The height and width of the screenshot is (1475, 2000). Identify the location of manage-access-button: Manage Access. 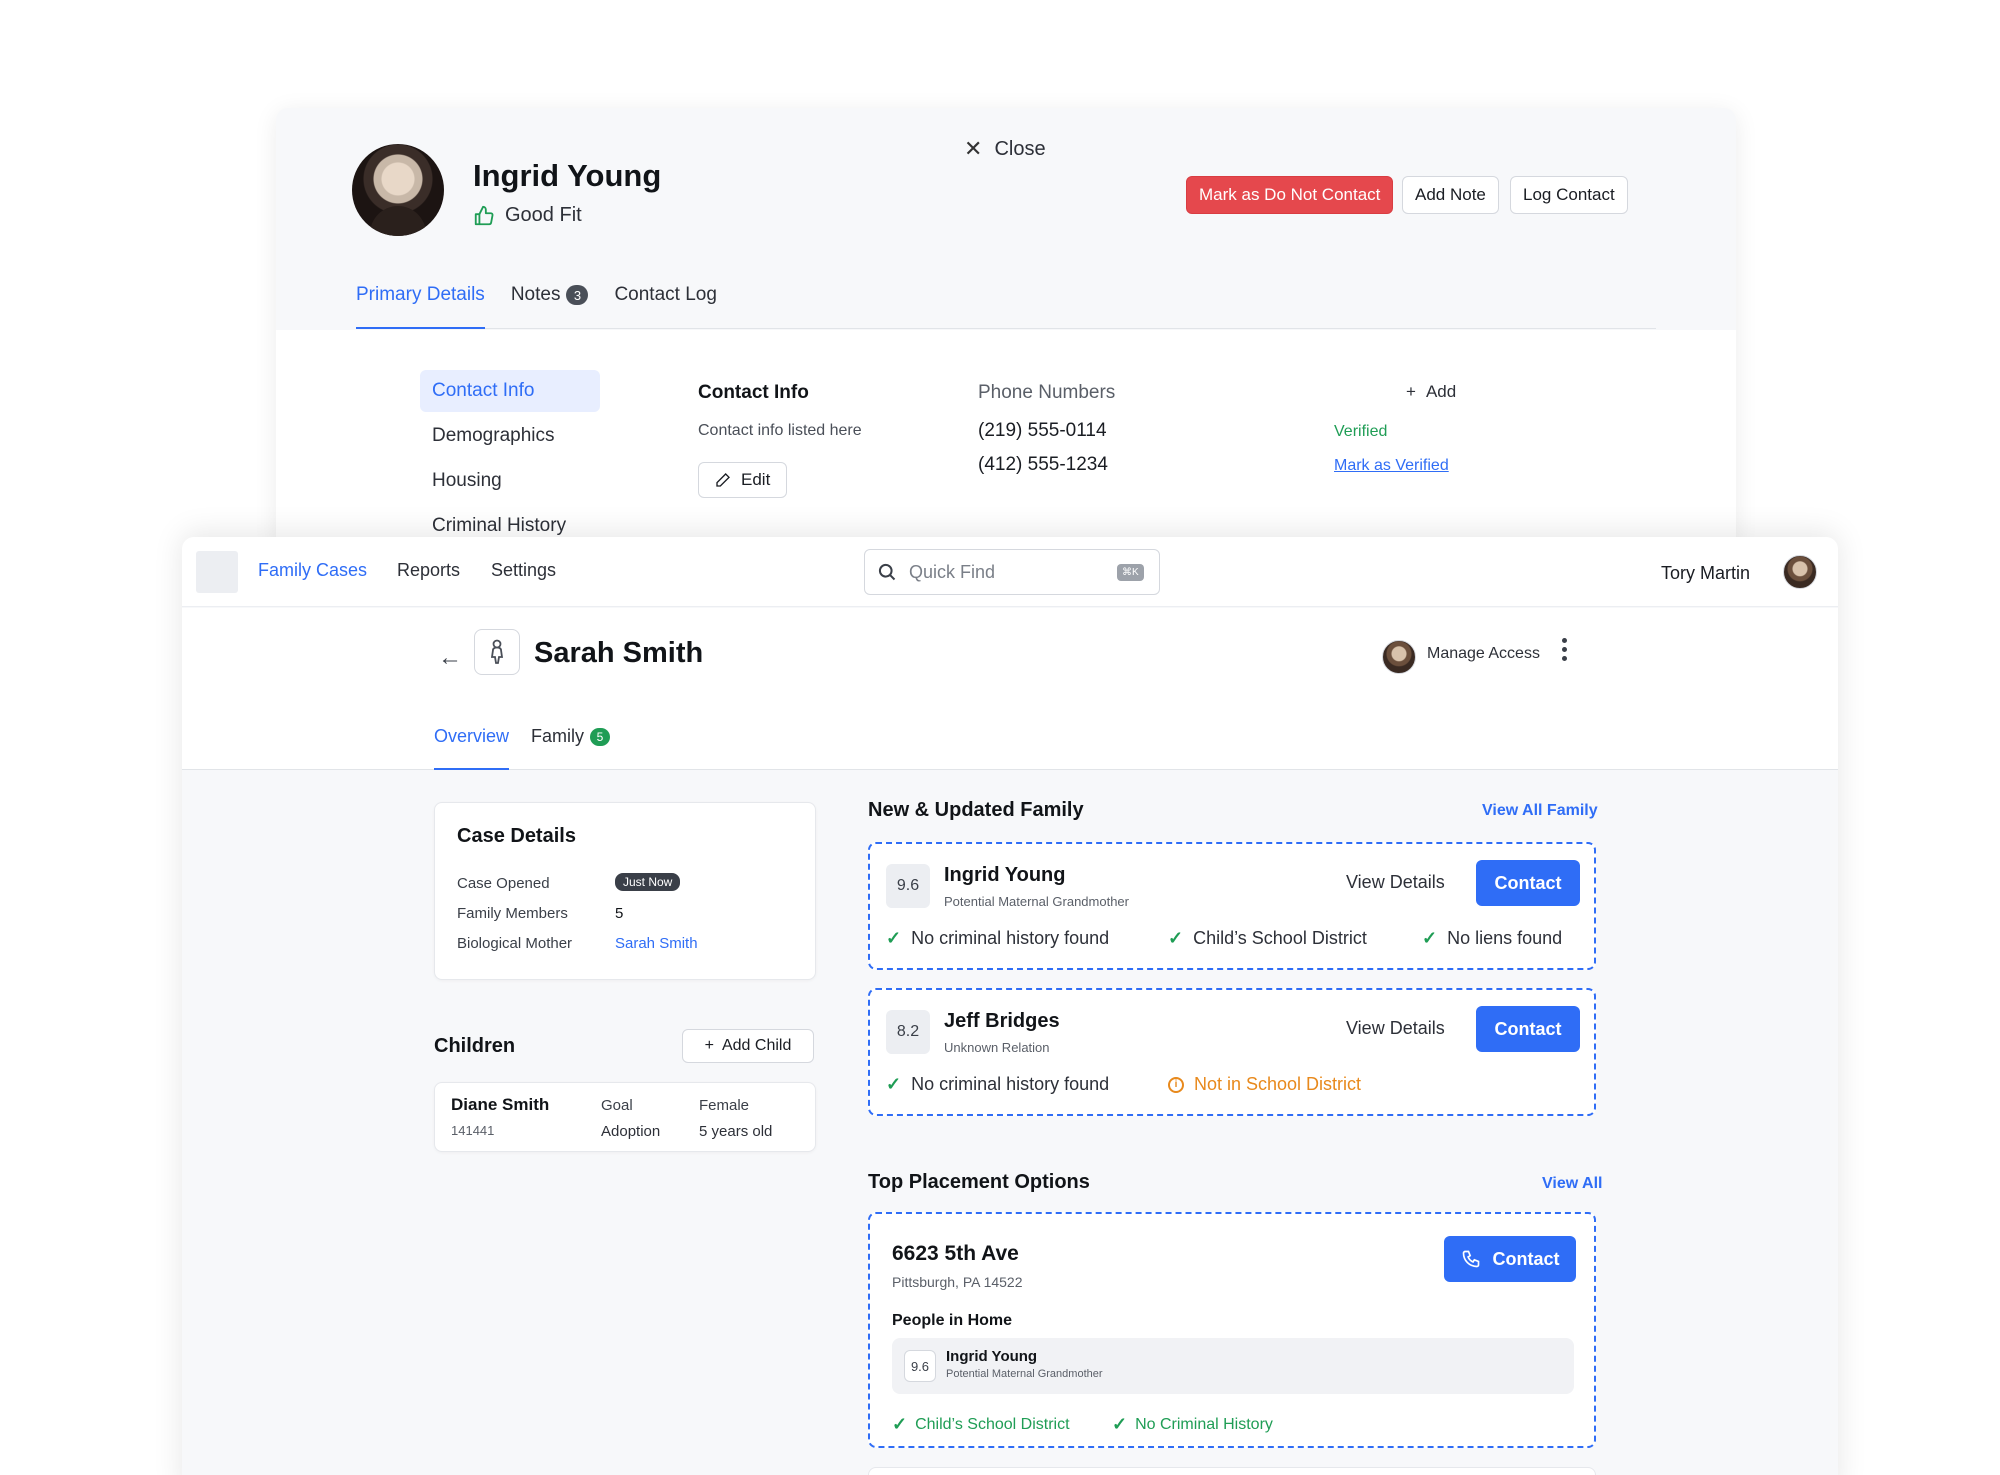
(1483, 654).